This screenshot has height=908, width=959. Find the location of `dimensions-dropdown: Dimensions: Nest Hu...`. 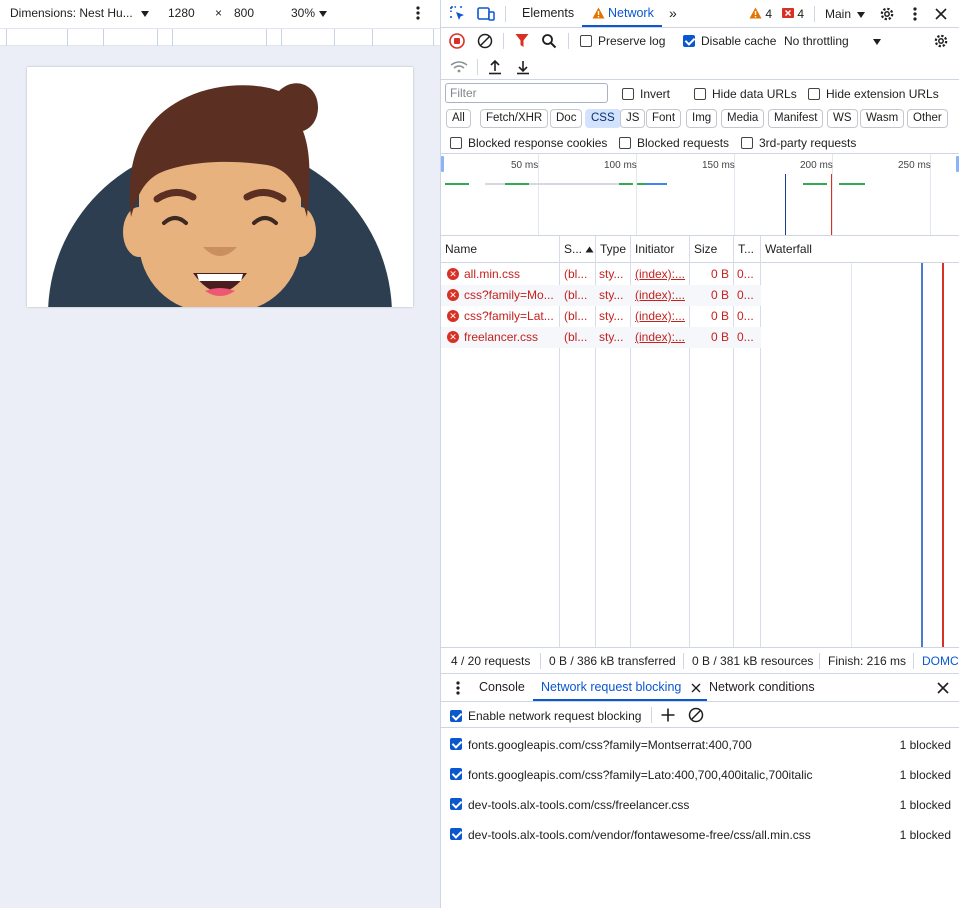

dimensions-dropdown: Dimensions: Nest Hu... is located at coordinates (79, 13).